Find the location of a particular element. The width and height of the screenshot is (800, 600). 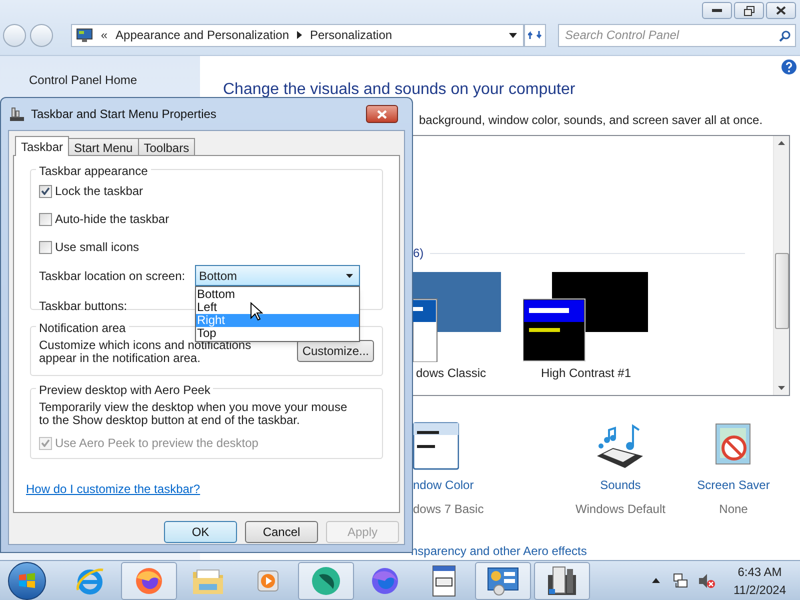

scrollbar is located at coordinates (781, 265).